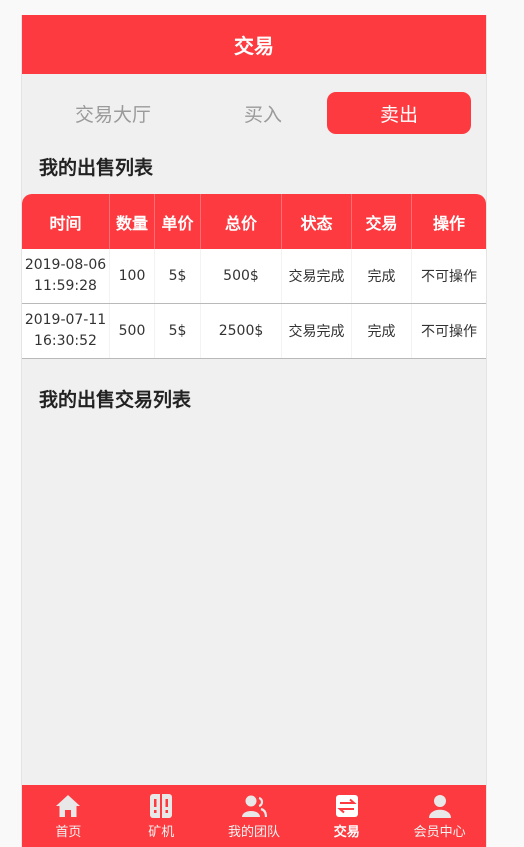 This screenshot has height=847, width=524. What do you see at coordinates (115, 400) in the screenshot?
I see `sell-trade-list-title: 我的出售交易列表` at bounding box center [115, 400].